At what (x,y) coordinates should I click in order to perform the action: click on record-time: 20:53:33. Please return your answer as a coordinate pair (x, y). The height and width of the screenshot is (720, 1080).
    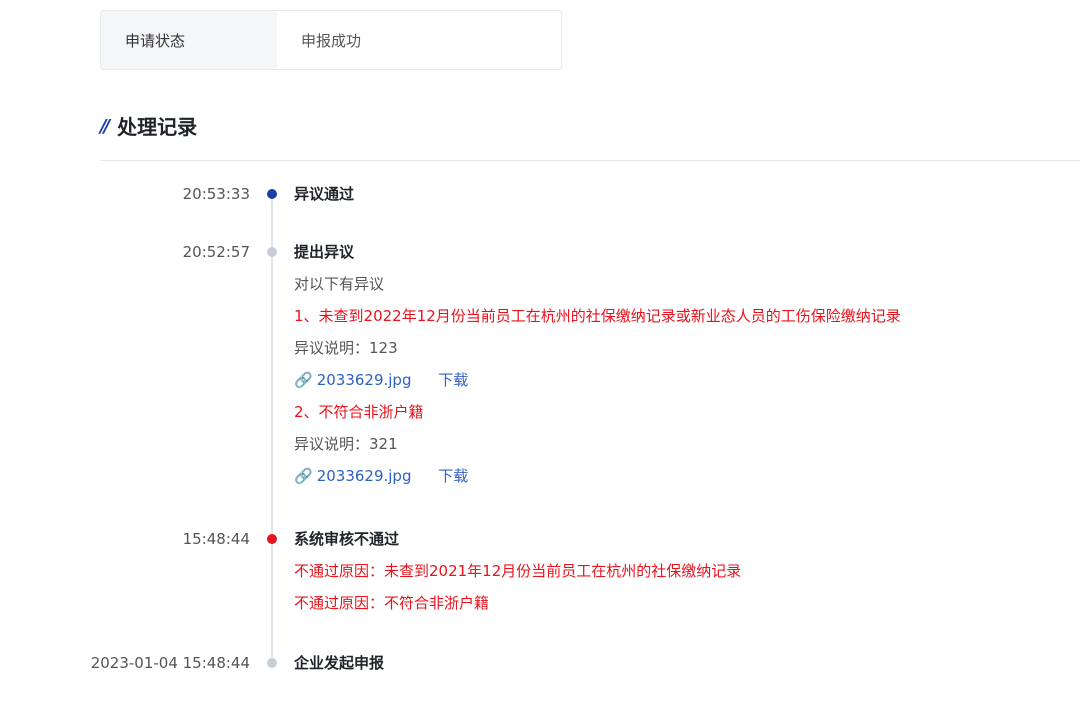
    Looking at the image, I should click on (216, 194).